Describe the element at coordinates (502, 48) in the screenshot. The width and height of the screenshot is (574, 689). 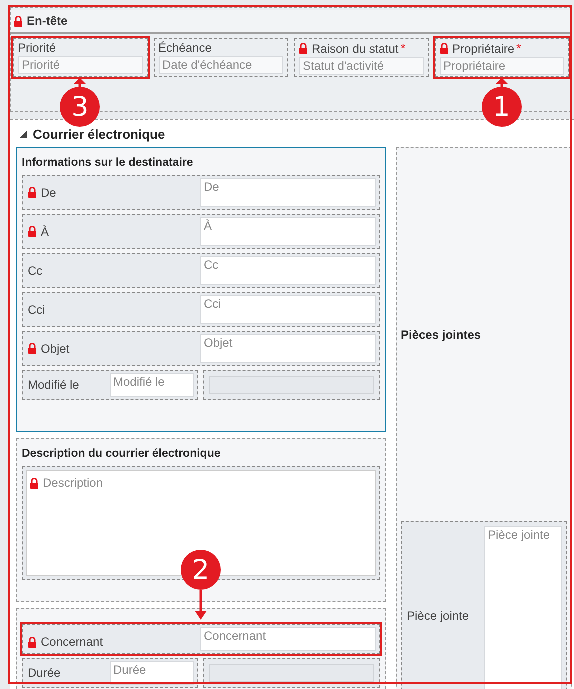
I see `field-label: Propriétaire*` at that location.